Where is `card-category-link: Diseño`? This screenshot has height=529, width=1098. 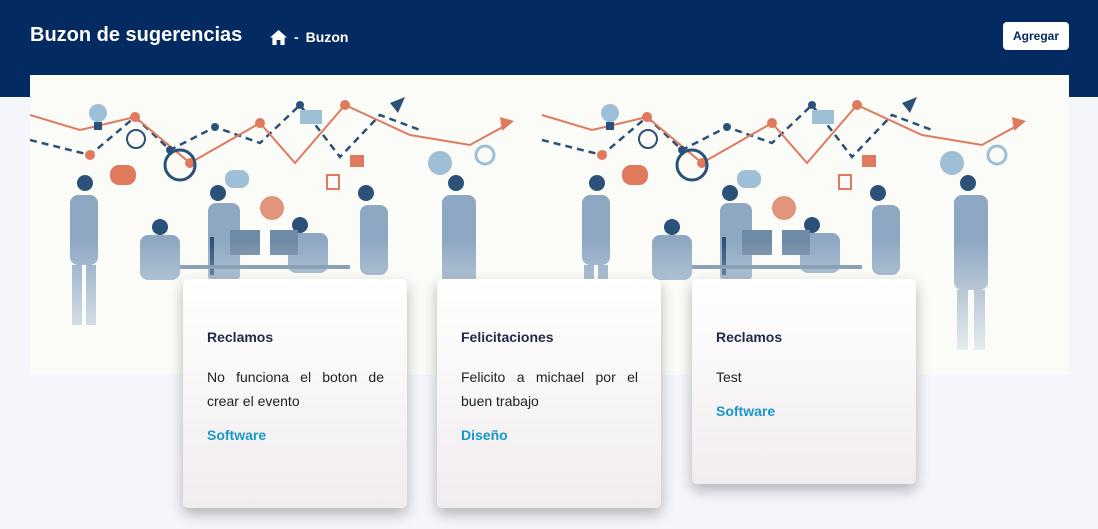 card-category-link: Diseño is located at coordinates (549, 435).